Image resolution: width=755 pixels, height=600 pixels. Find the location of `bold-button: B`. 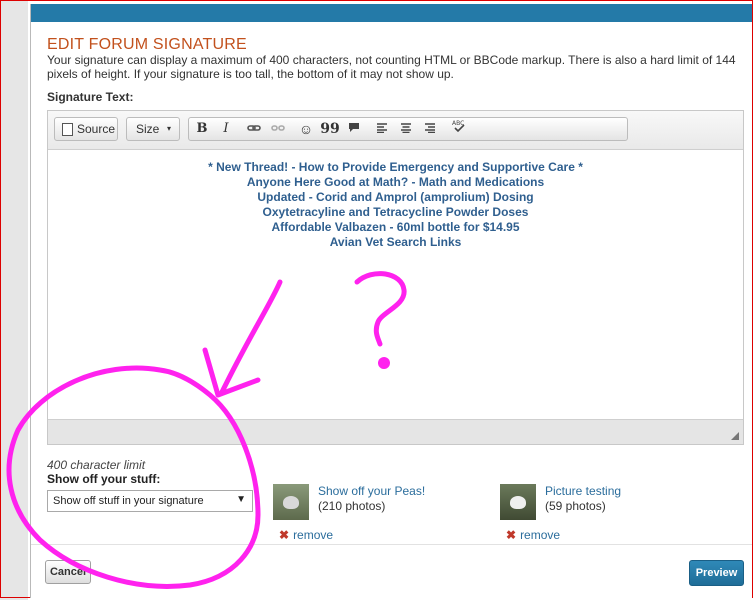

bold-button: B is located at coordinates (202, 129).